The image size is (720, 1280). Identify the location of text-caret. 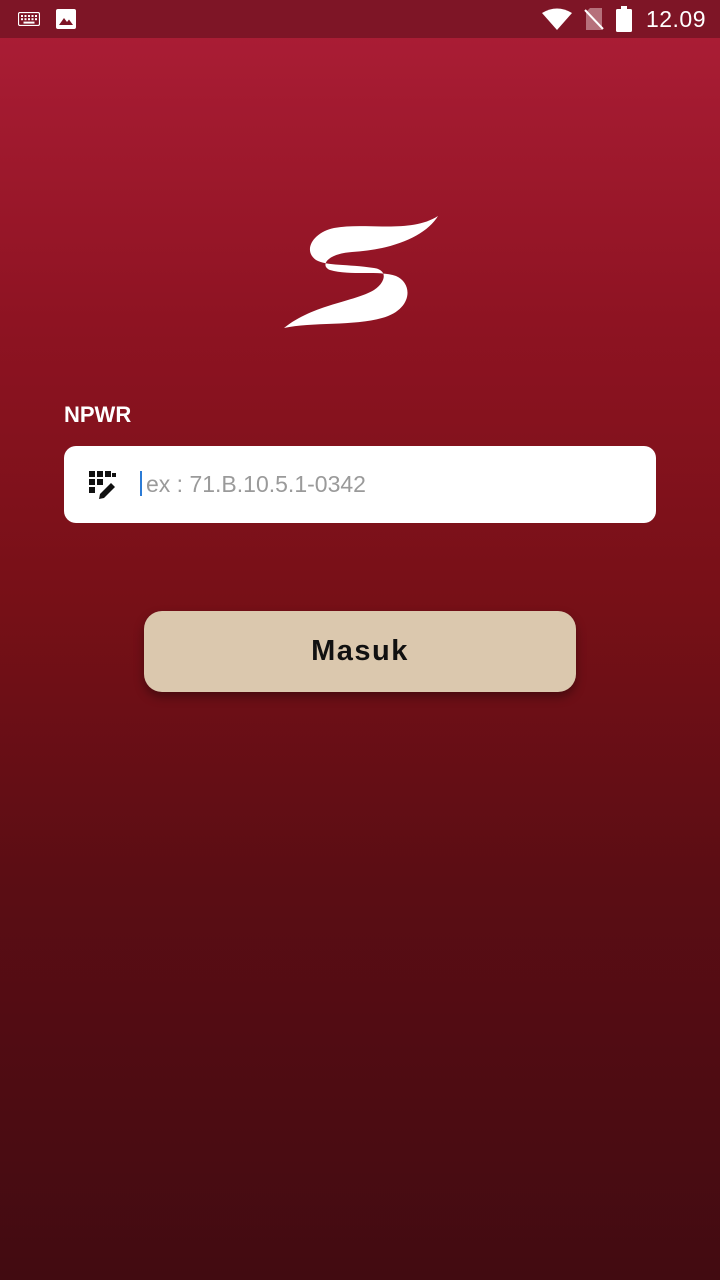
(141, 483).